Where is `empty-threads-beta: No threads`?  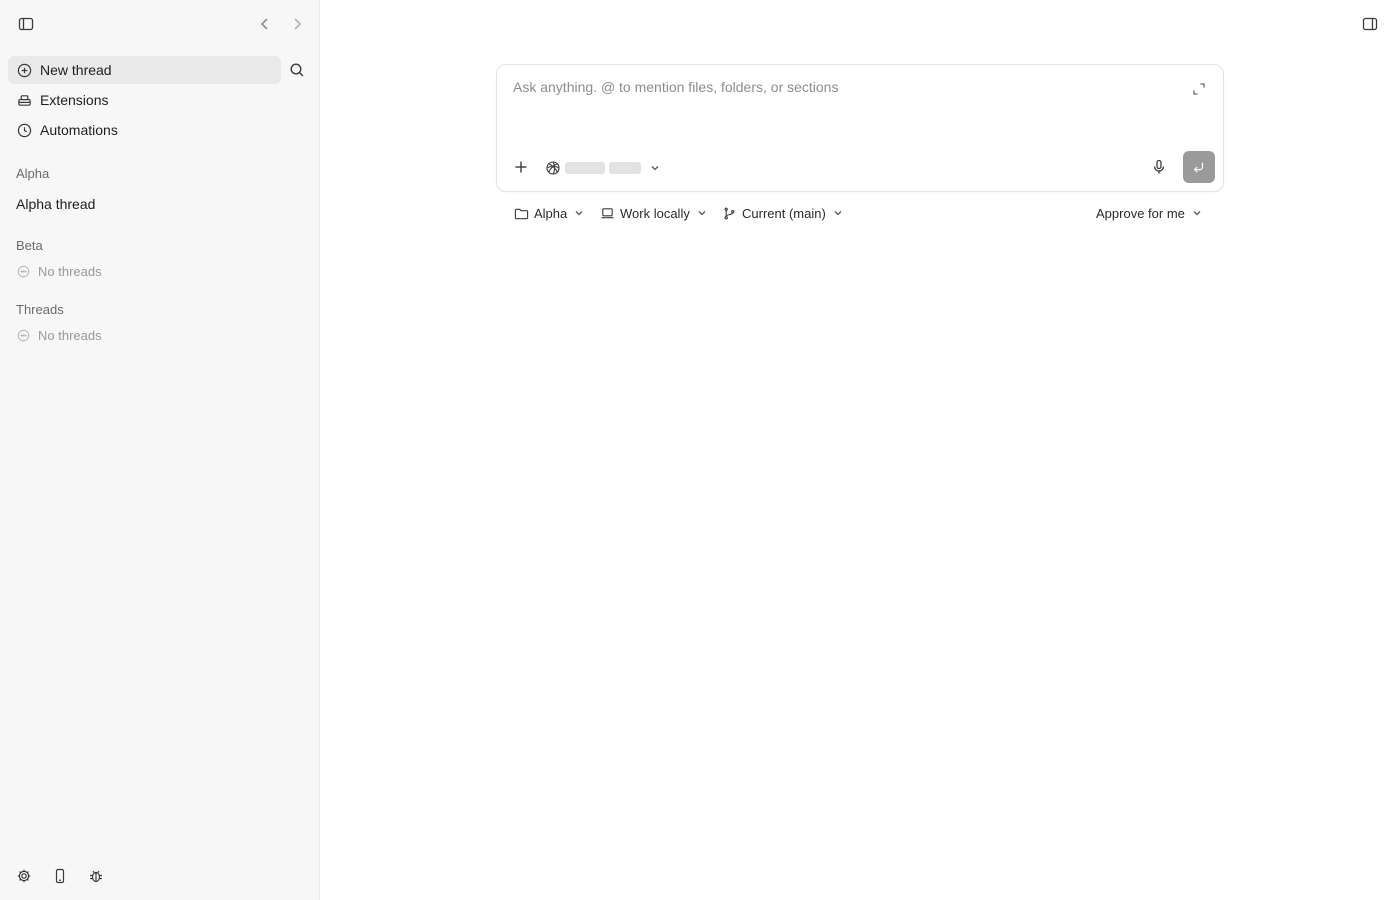
empty-threads-beta: No threads is located at coordinates (59, 271).